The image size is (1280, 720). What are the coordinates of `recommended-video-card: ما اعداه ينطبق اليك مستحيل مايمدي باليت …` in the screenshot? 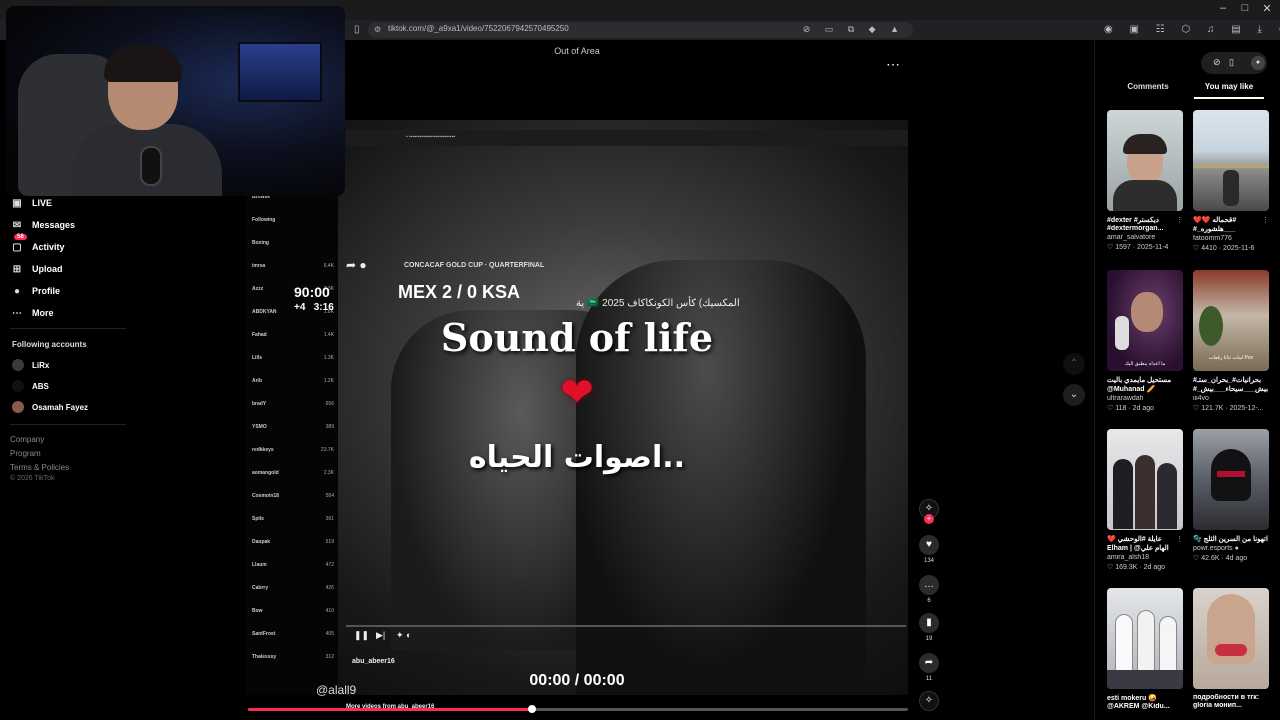 It's located at (1145, 341).